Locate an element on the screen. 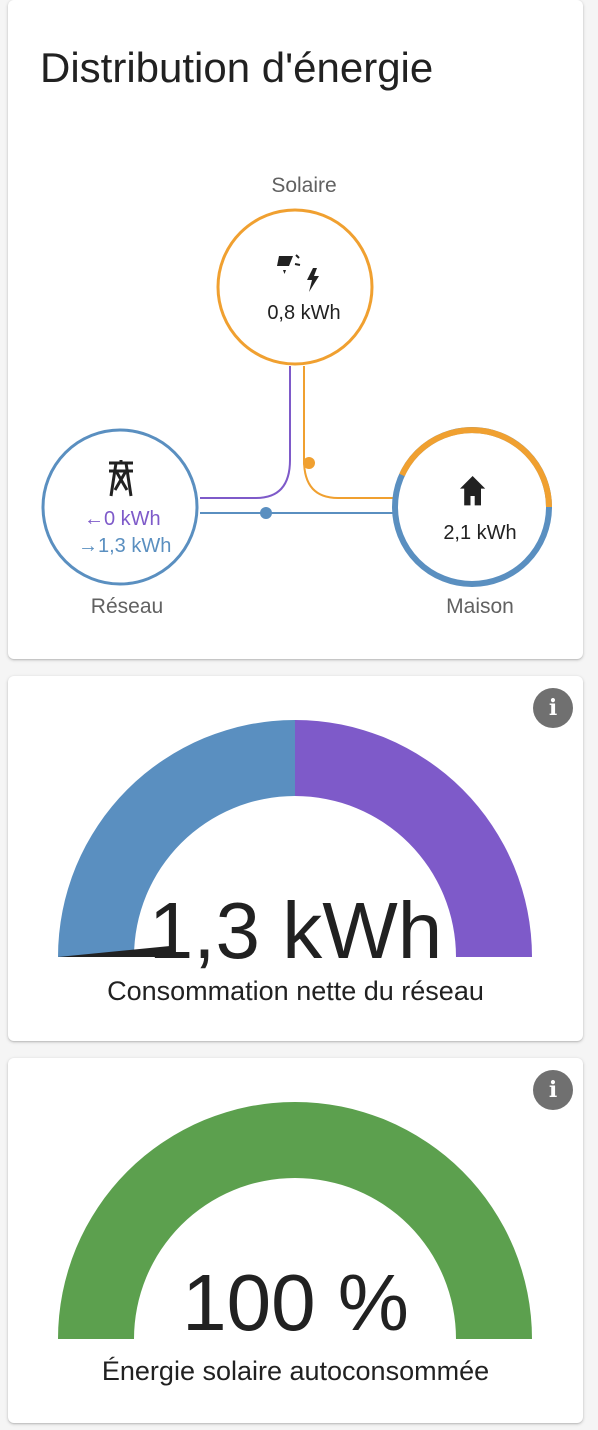  gauge-name: Consommation nette du réseau is located at coordinates (295, 991).